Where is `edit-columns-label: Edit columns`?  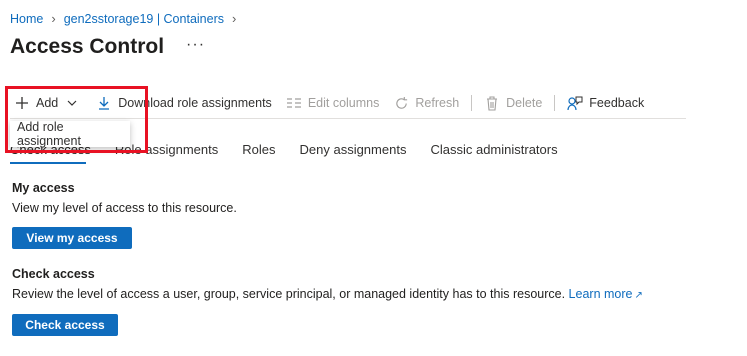 edit-columns-label: Edit columns is located at coordinates (343, 103).